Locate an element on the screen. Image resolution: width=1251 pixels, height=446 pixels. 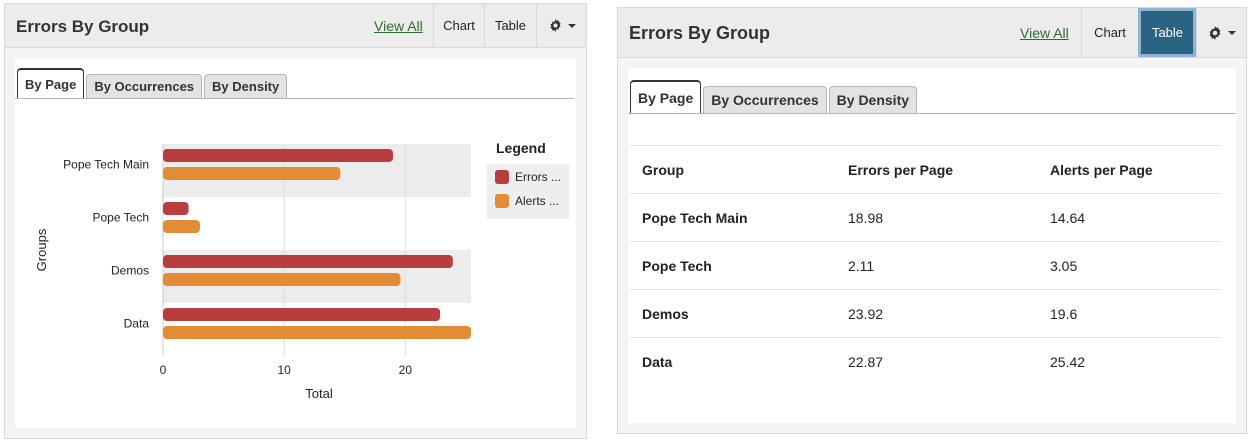
y-category-label: Pope Tech Main is located at coordinates (106, 165).